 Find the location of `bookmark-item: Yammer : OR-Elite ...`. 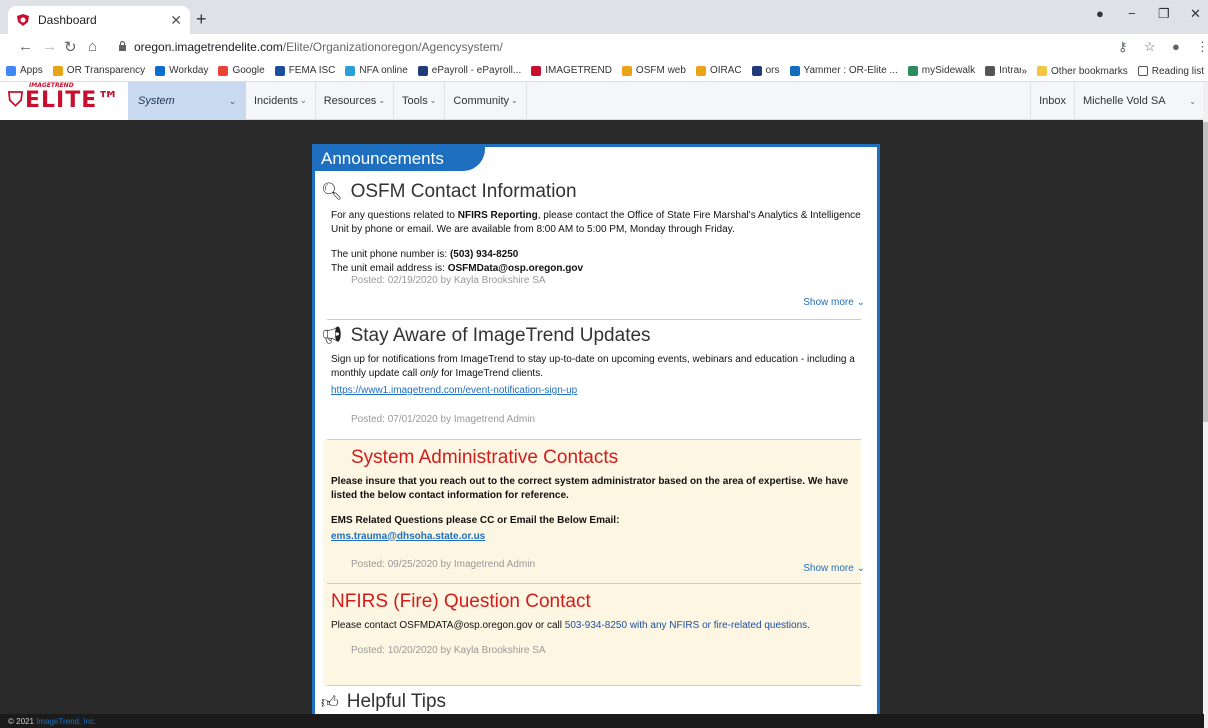

bookmark-item: Yammer : OR-Elite ... is located at coordinates (843, 70).